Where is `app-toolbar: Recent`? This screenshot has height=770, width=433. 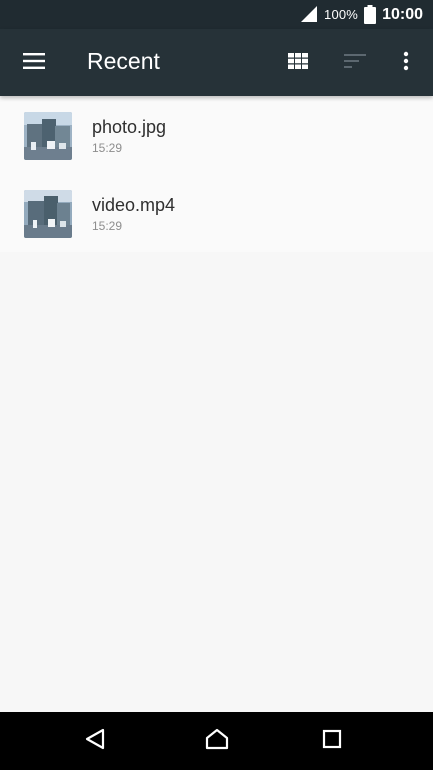
app-toolbar: Recent is located at coordinates (216, 62).